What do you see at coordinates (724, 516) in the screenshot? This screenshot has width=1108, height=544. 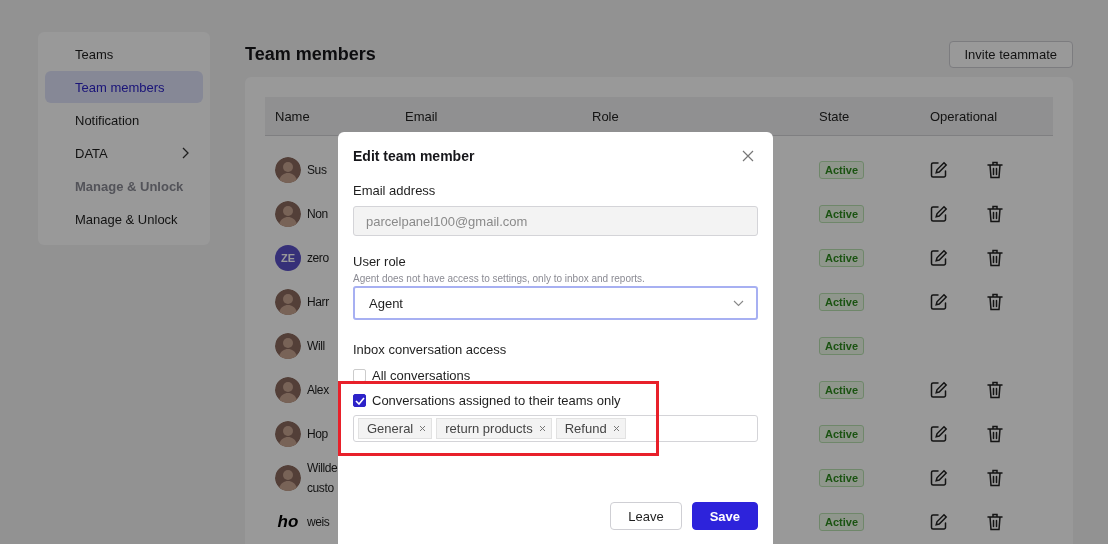 I see `save-button: Save` at bounding box center [724, 516].